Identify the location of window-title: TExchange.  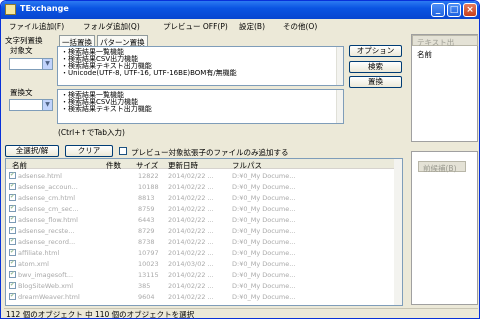
(44, 8).